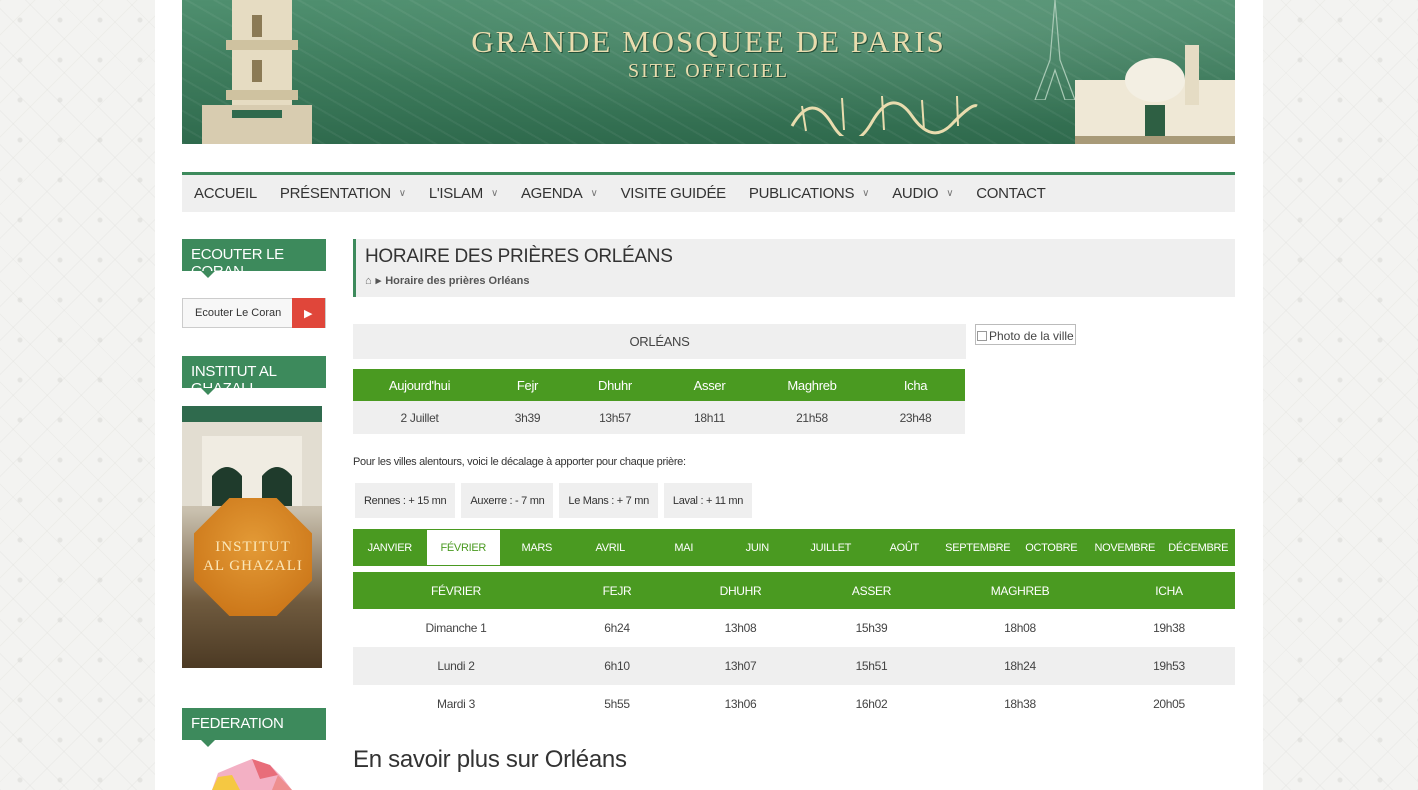 The height and width of the screenshot is (790, 1418). Describe the element at coordinates (1199, 547) in the screenshot. I see `tab-month-11: DÉCEMBRE` at that location.